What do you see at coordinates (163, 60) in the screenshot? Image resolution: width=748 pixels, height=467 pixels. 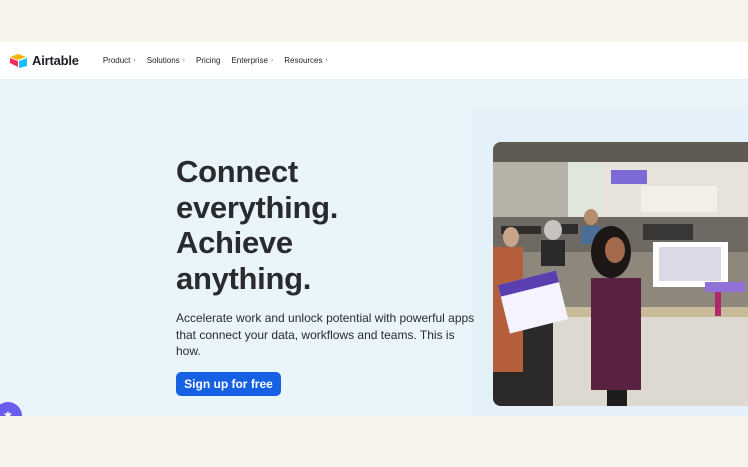 I see `nav-item-label: Solutions` at bounding box center [163, 60].